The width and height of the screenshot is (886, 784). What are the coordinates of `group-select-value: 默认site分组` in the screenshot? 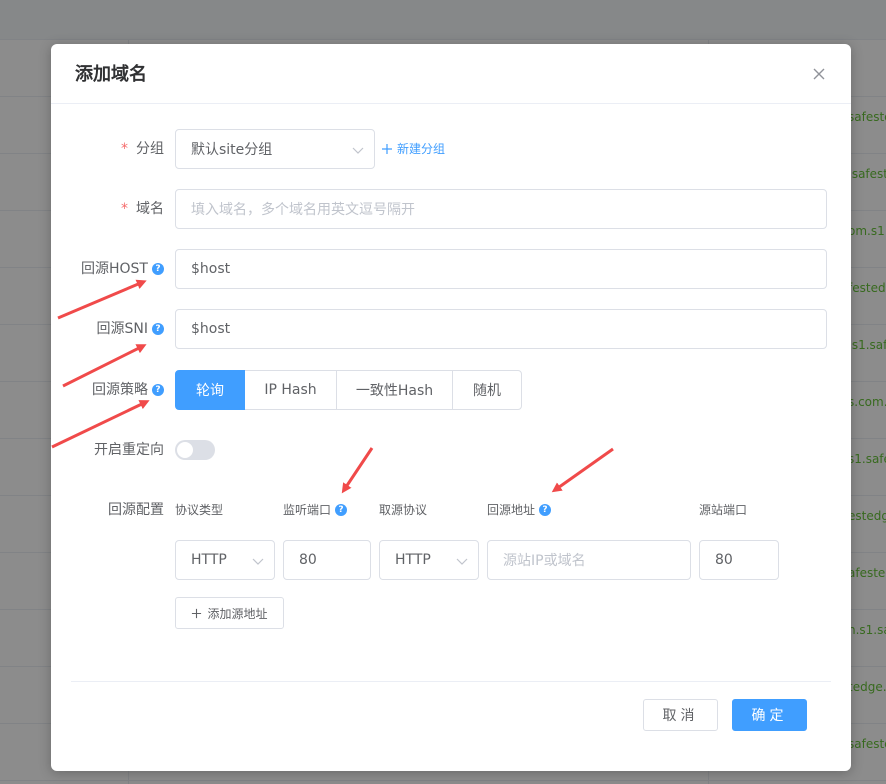 It's located at (232, 150).